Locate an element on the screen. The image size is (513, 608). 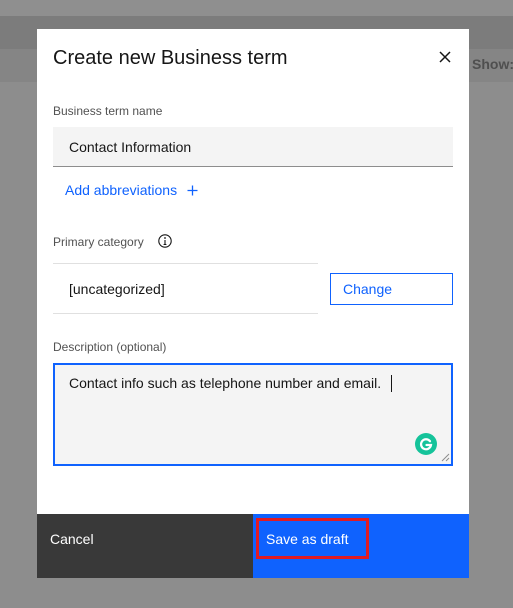
text-cursor is located at coordinates (391, 383).